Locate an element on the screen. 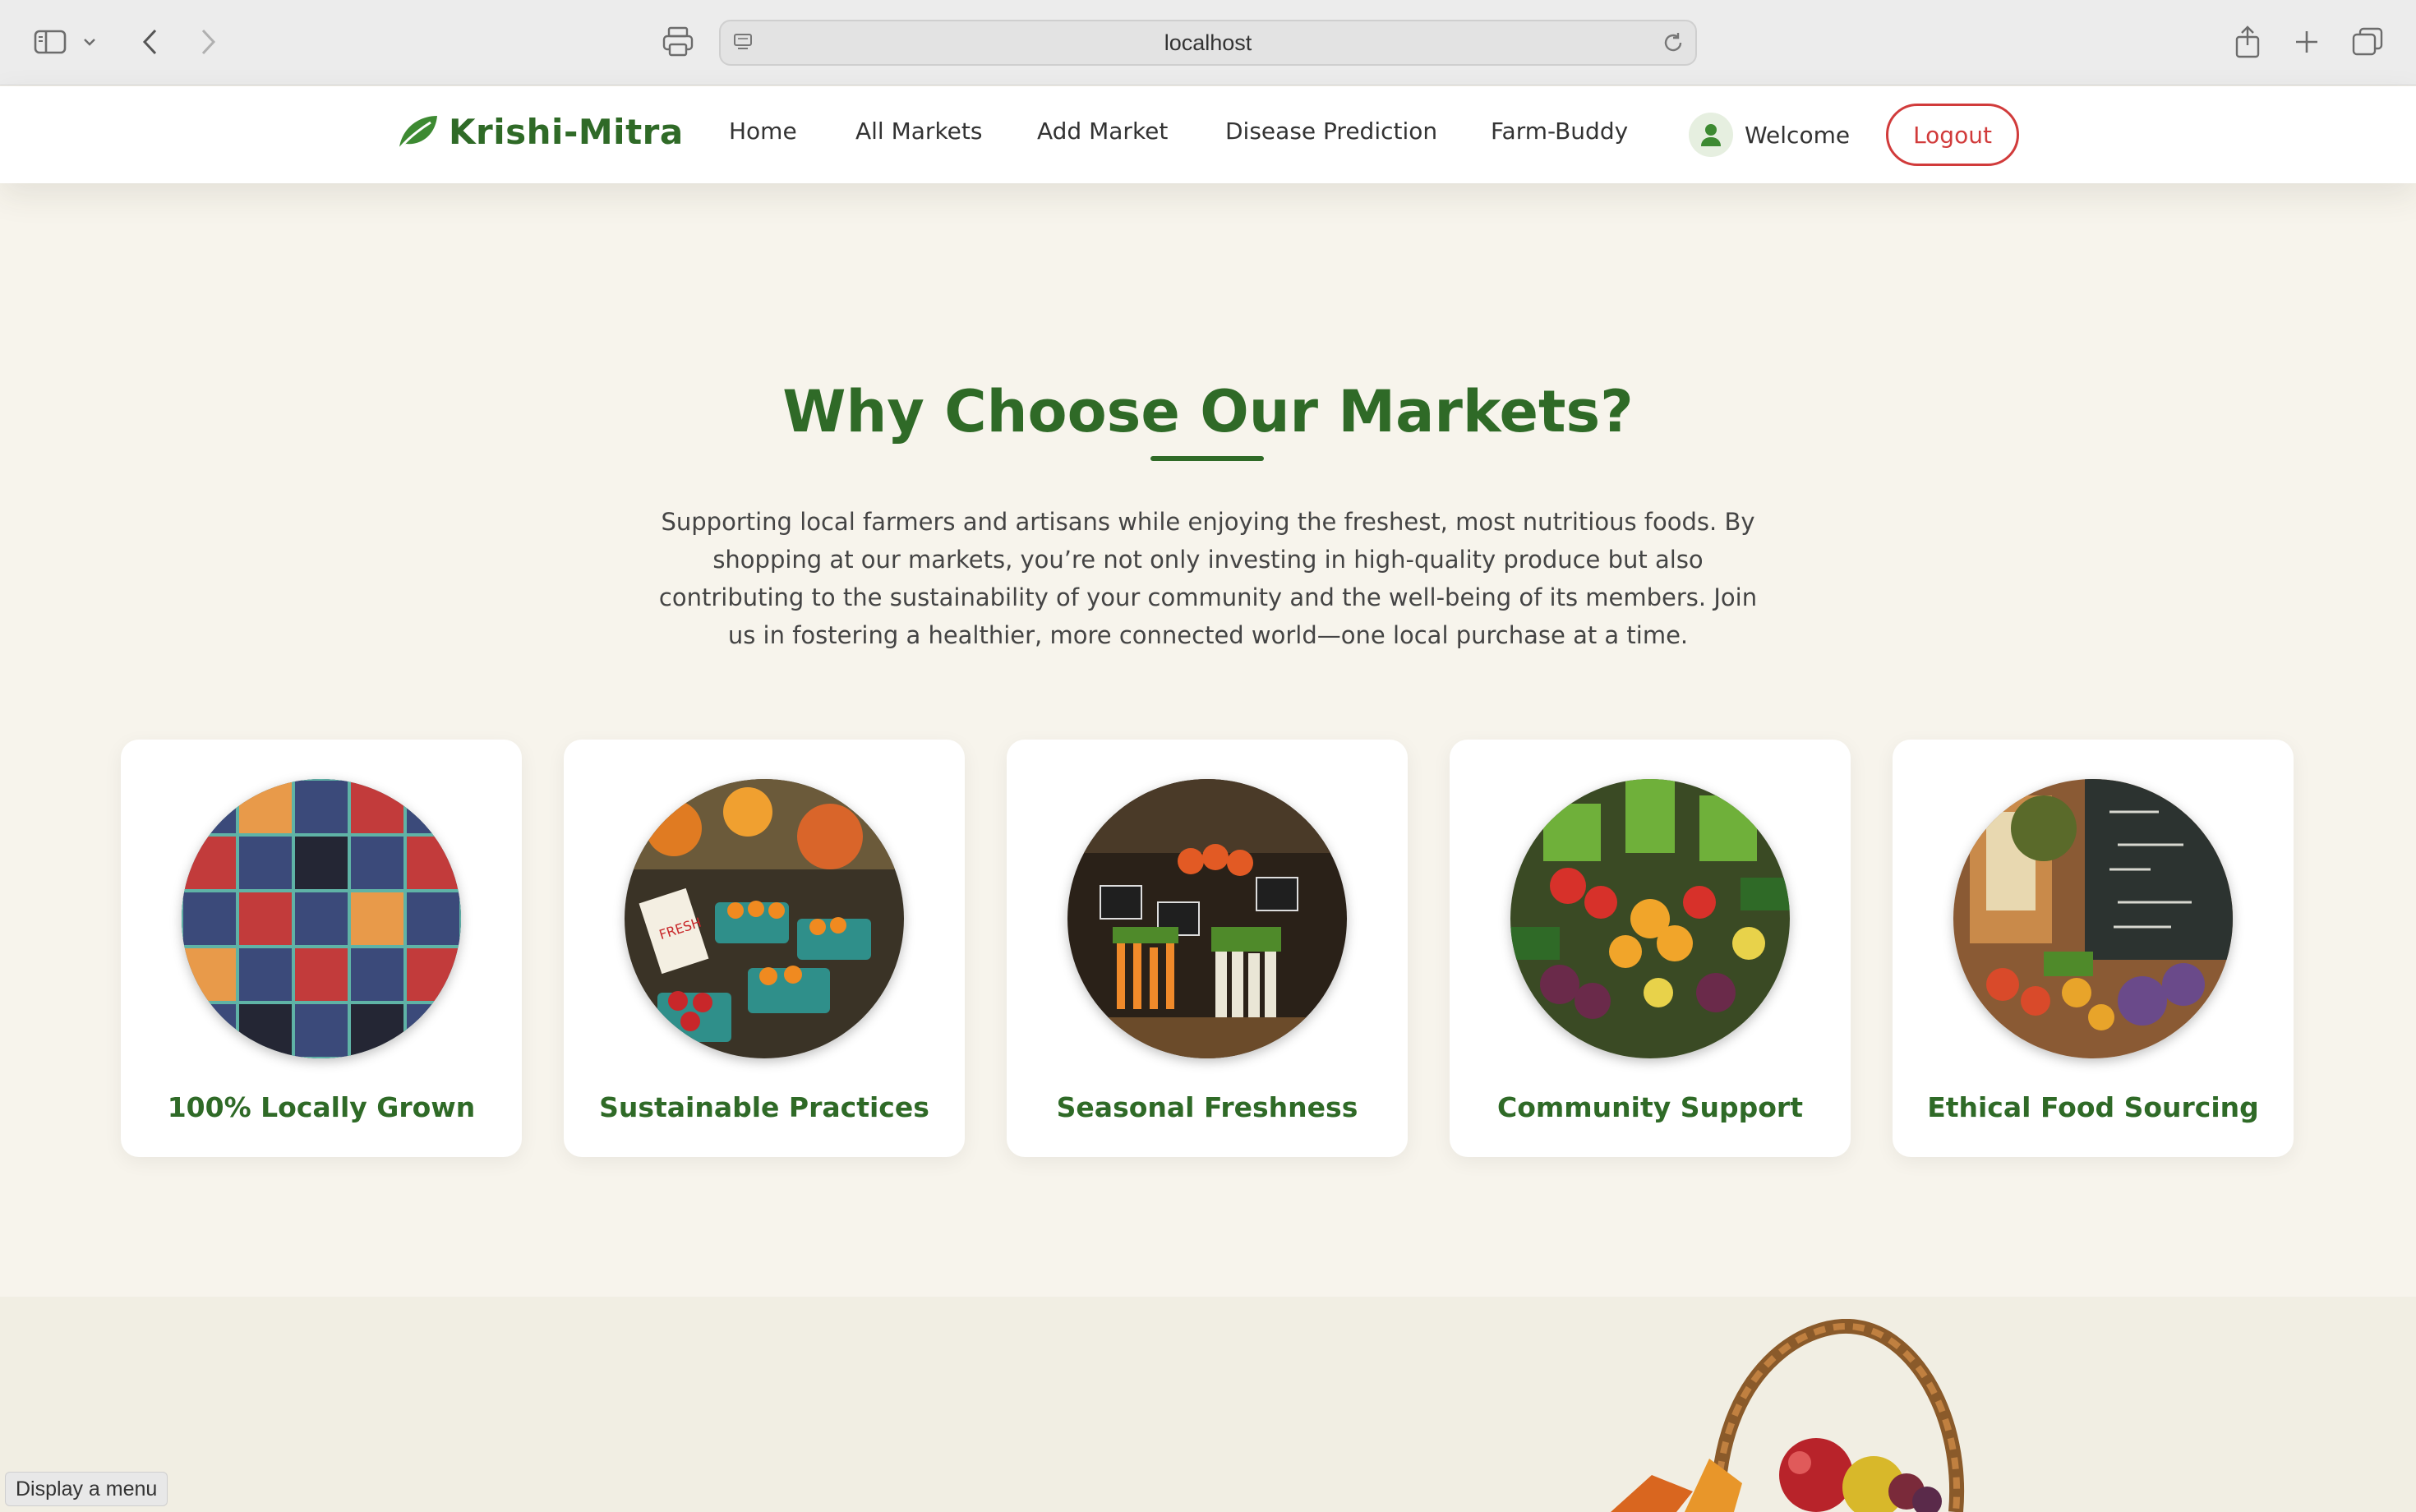  nav-all-markets: All Markets is located at coordinates (919, 132).